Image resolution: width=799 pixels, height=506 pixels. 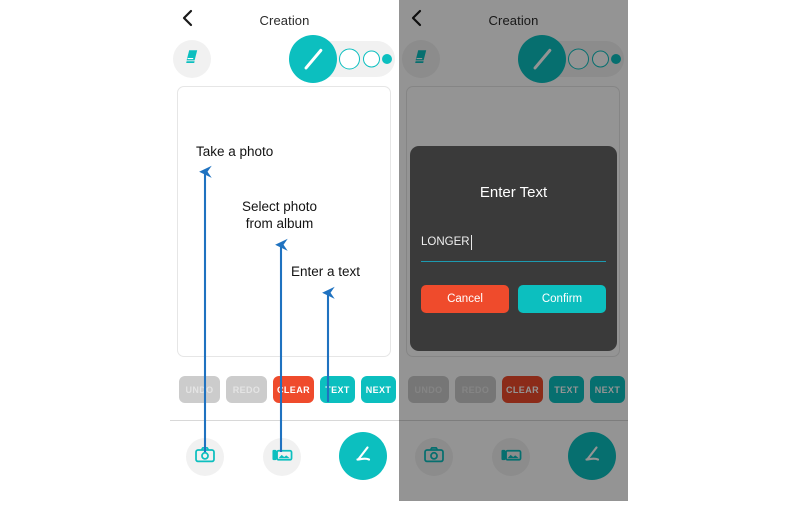 I want to click on gallery-icon, so click(x=282, y=457).